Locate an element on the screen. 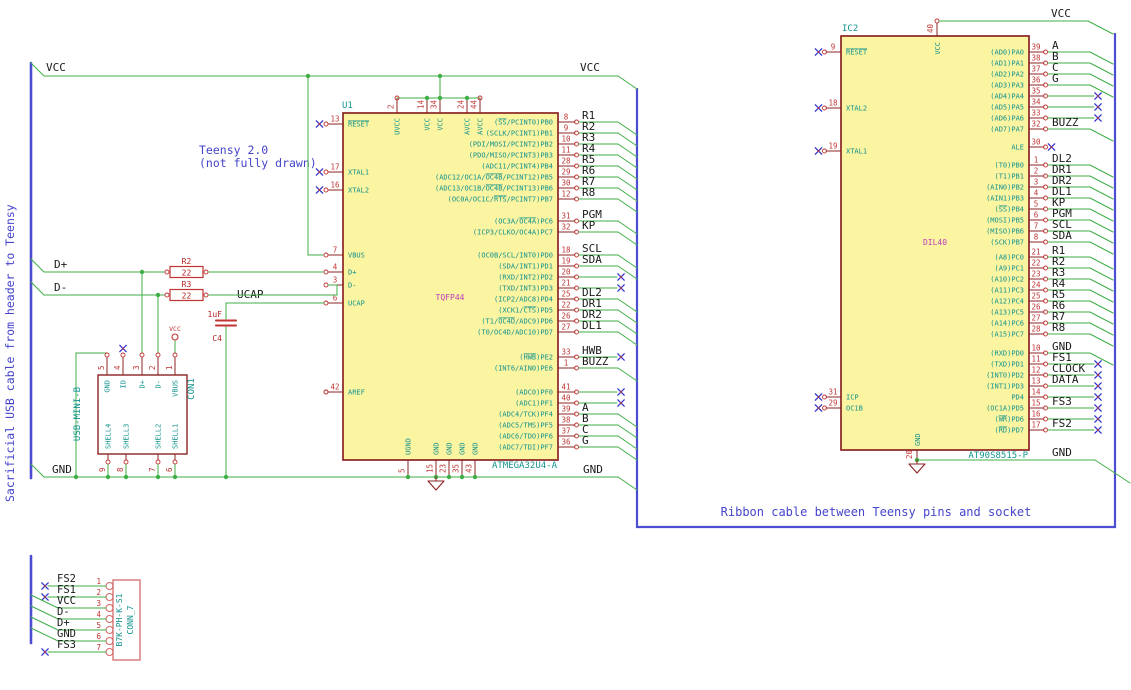 This screenshot has width=1131, height=690. resistor-r2-value: 22 is located at coordinates (187, 273).